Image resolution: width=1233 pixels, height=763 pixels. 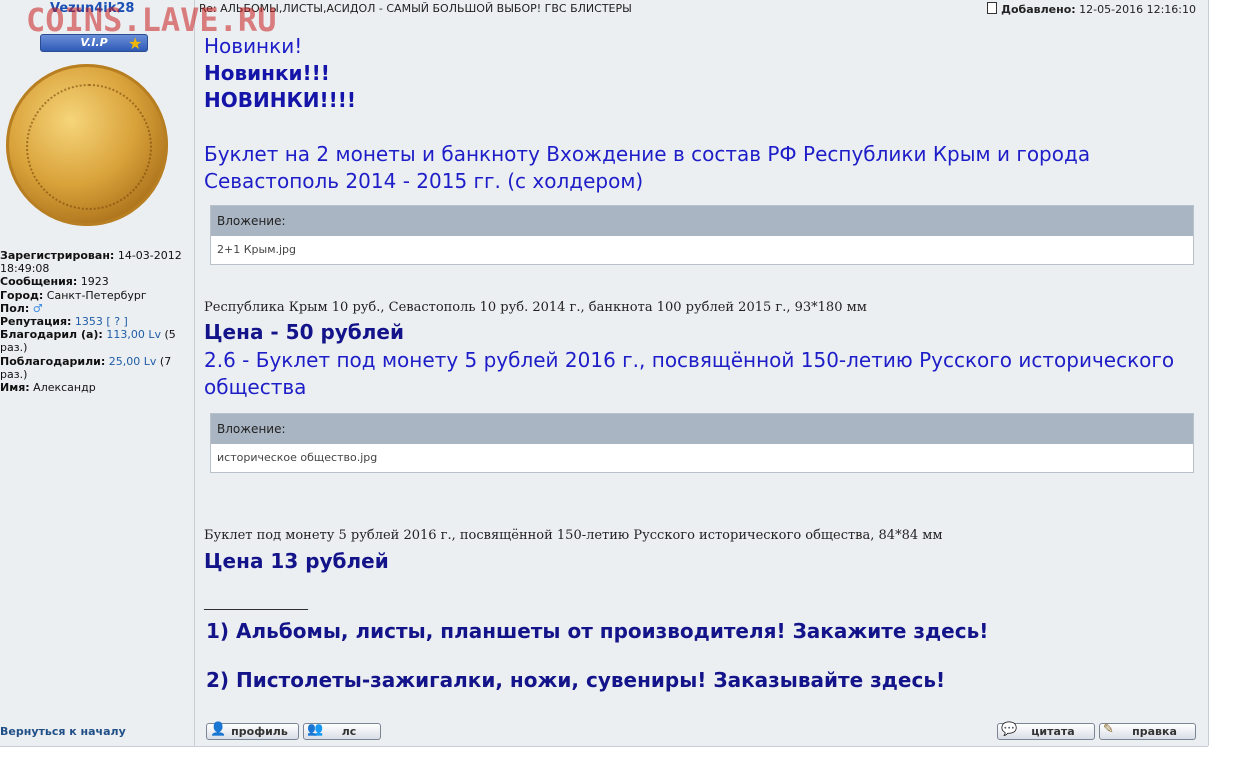 I want to click on users-icon: 👥, so click(x=315, y=729).